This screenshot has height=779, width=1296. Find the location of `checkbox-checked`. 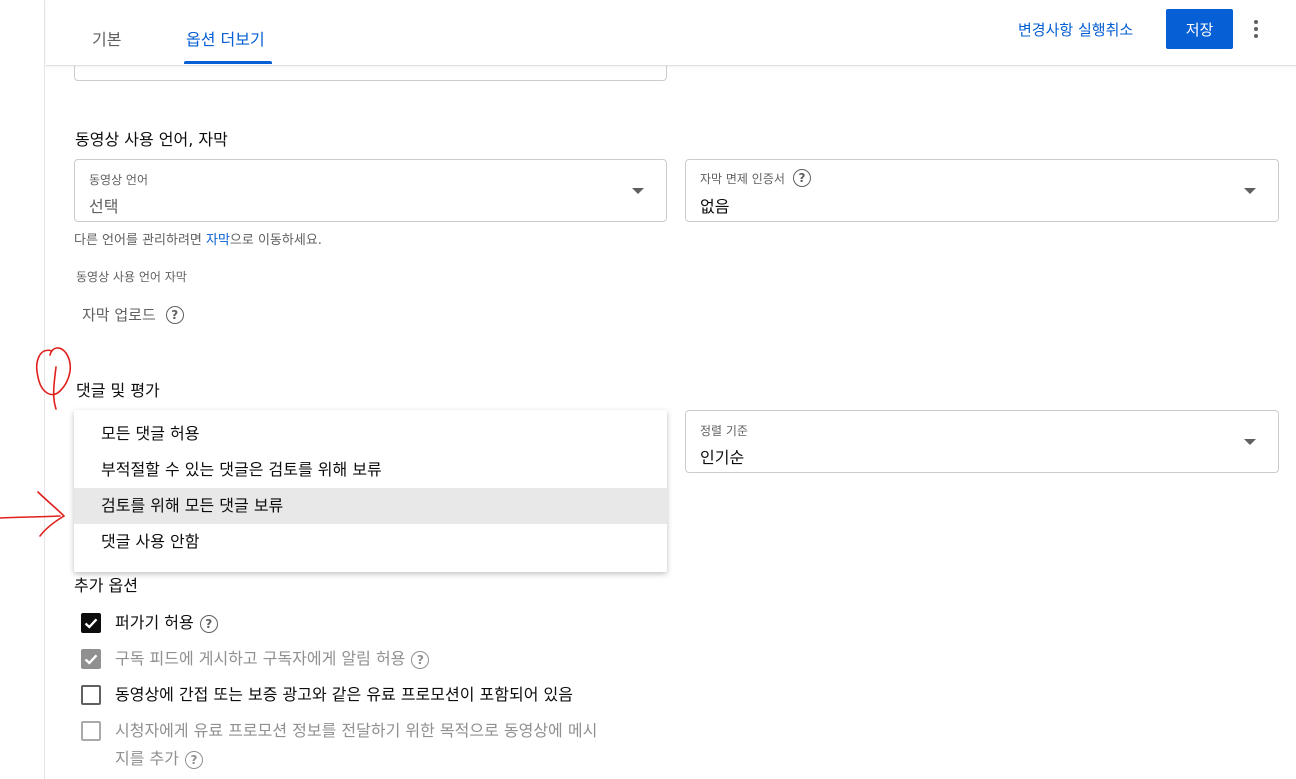

checkbox-checked is located at coordinates (91, 623).